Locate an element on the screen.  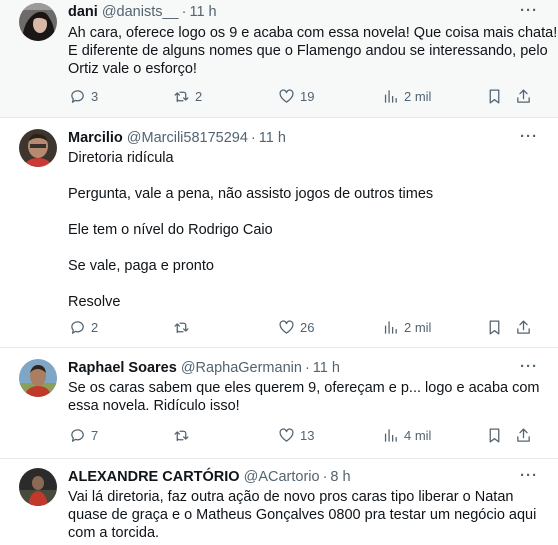
views-button: 4 mil is located at coordinates (406, 435).